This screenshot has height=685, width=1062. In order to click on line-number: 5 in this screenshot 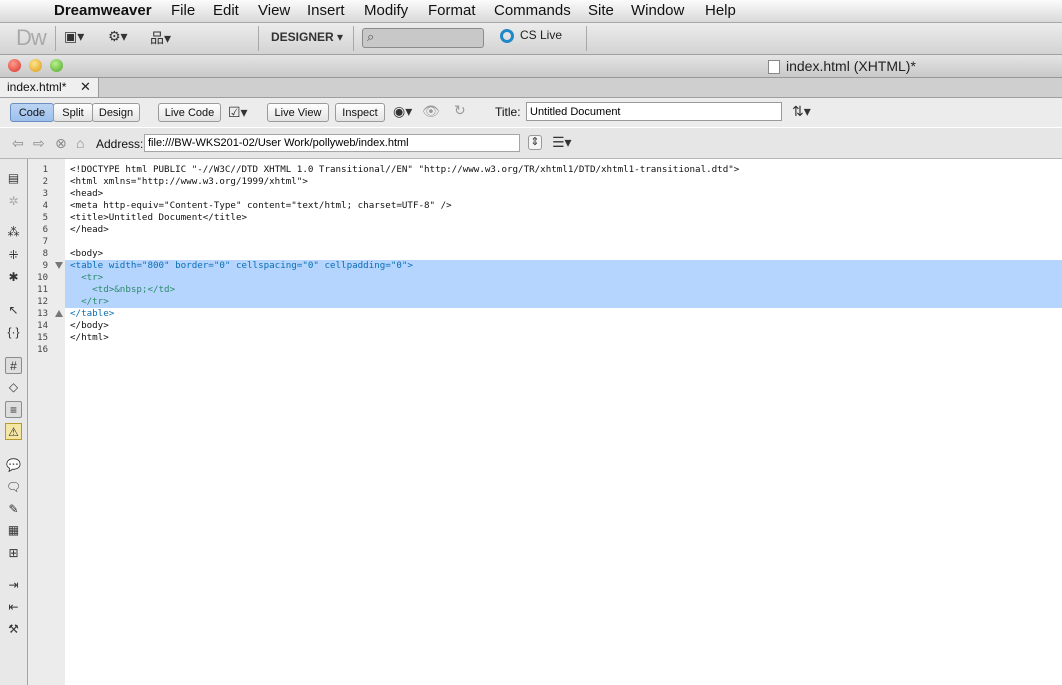, I will do `click(45, 218)`.